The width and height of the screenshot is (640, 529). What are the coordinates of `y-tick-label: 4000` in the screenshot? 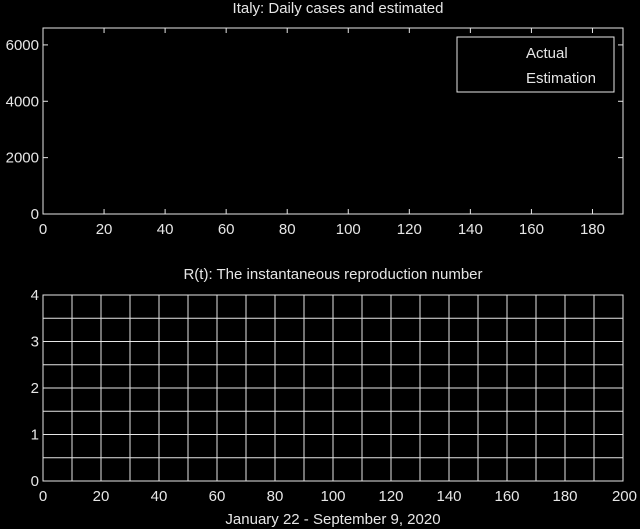 It's located at (22, 101).